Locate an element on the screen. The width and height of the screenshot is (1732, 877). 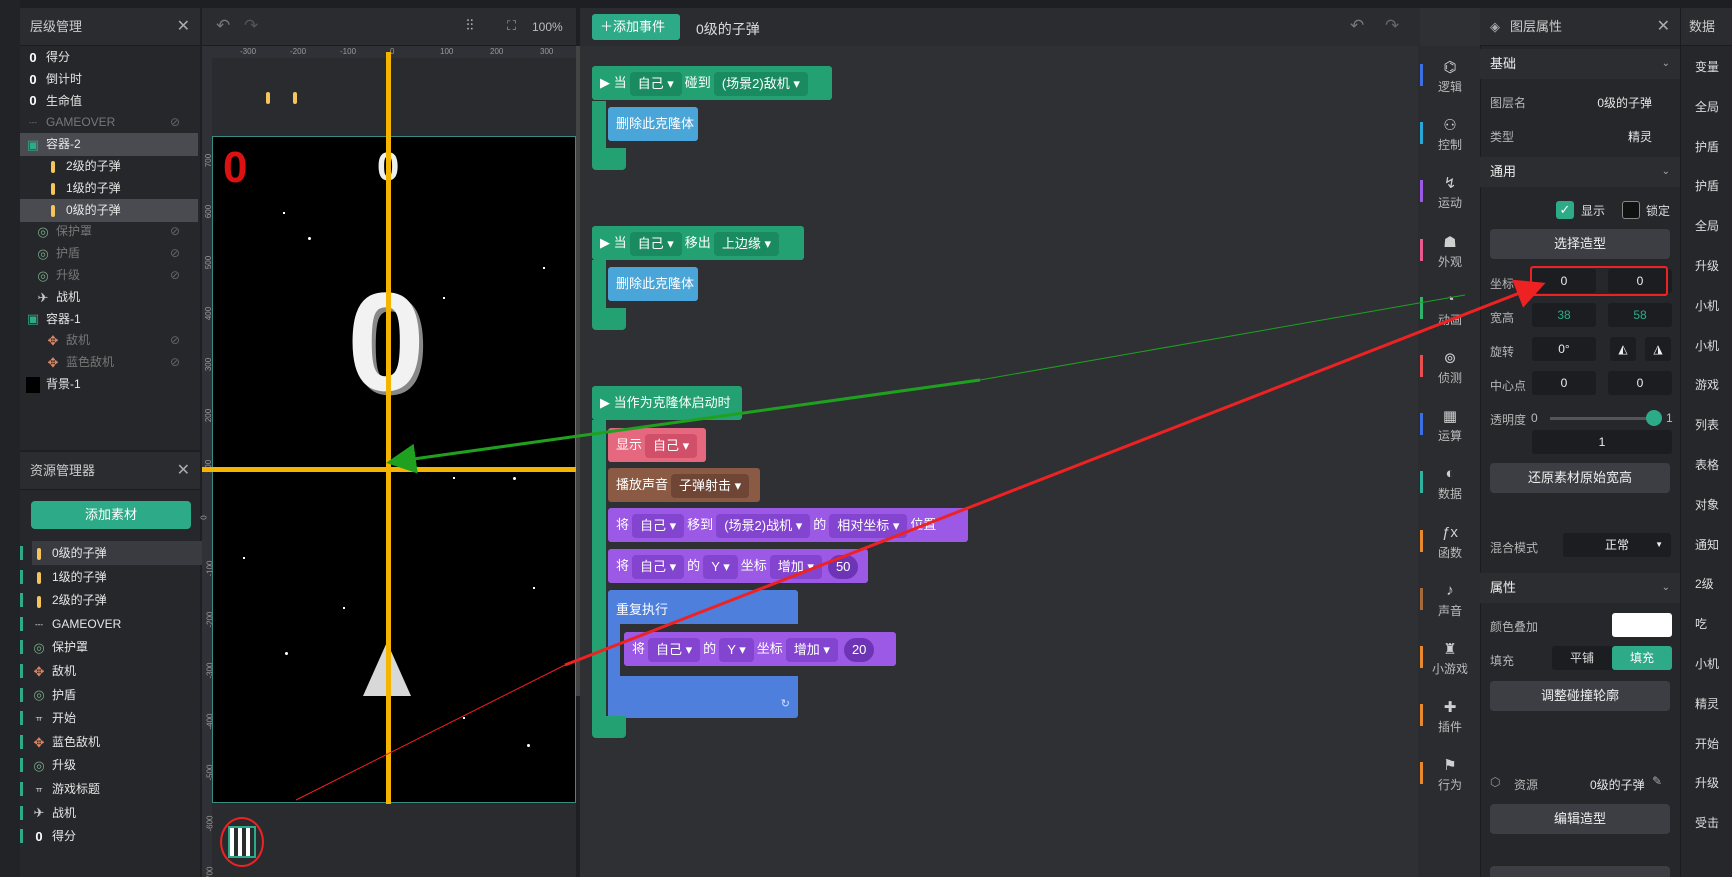
annotation-green-line is located at coordinates (1222, 337).